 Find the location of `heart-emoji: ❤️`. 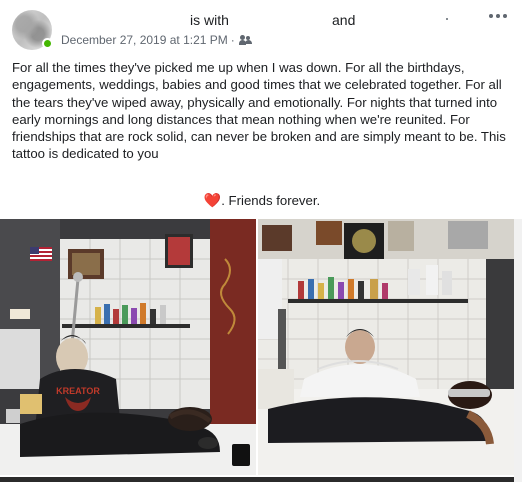

heart-emoji: ❤️ is located at coordinates (212, 200).